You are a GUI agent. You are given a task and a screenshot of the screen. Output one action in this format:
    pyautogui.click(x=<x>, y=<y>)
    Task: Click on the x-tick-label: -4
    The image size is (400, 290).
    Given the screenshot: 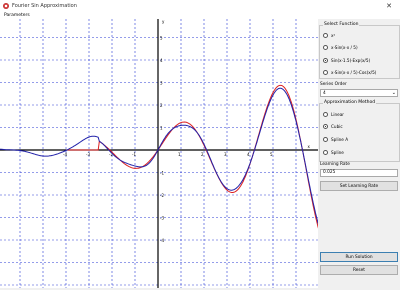 What is the action you would take?
    pyautogui.click(x=65, y=154)
    